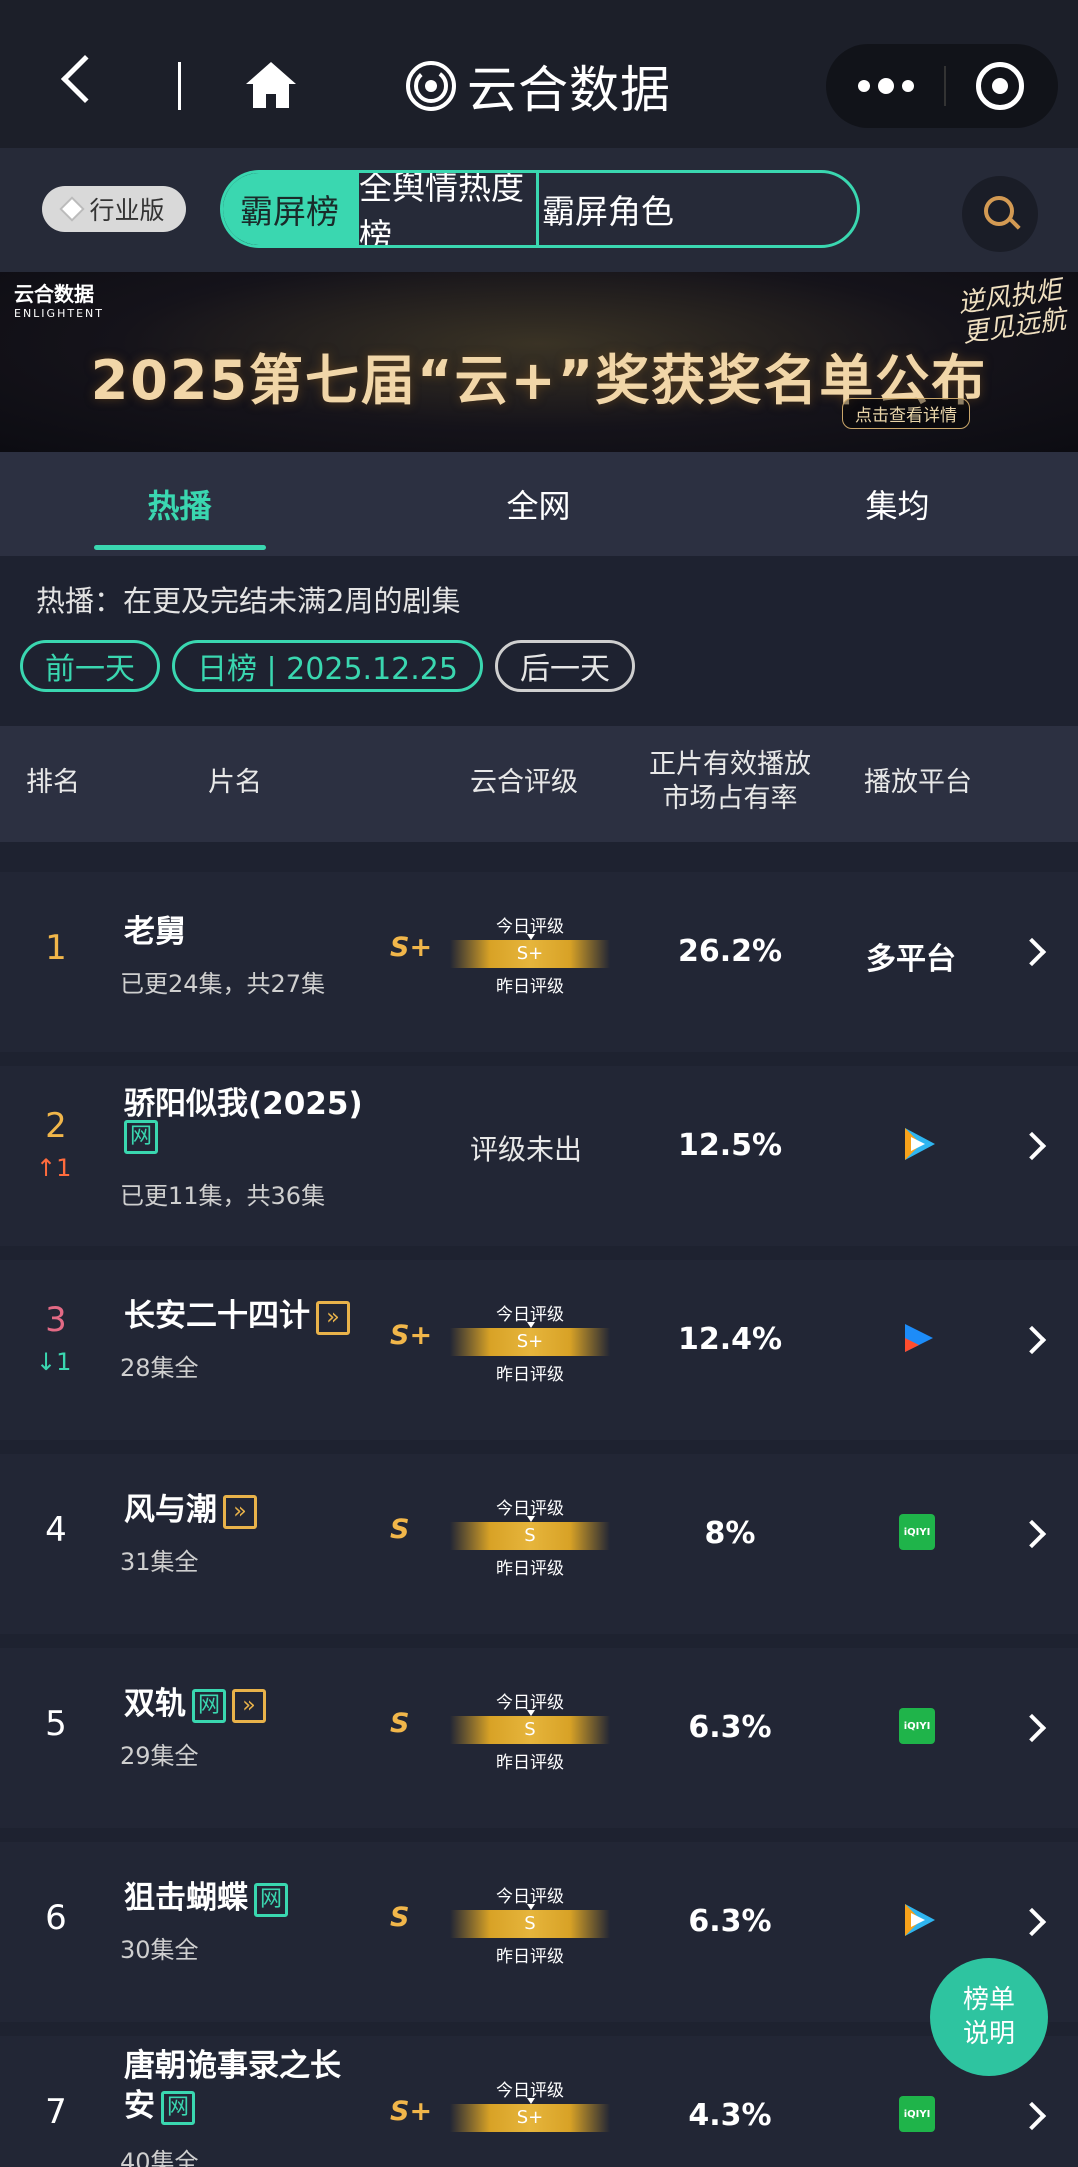 This screenshot has width=1078, height=2167. Describe the element at coordinates (989, 2017) in the screenshot. I see `ranking-help-button: 榜单 说明` at that location.